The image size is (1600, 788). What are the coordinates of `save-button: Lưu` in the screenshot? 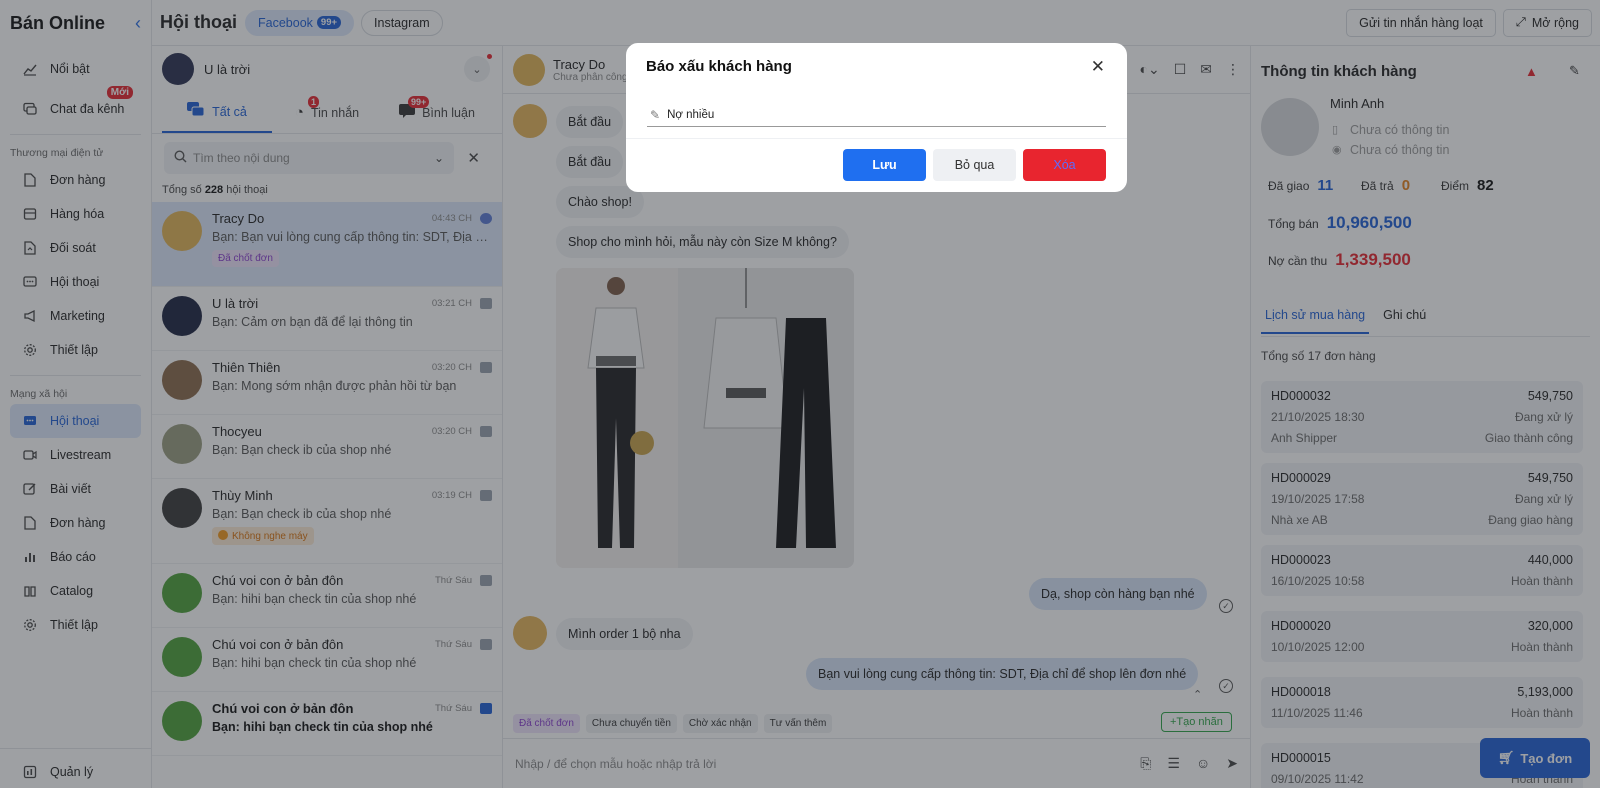 It's located at (884, 165).